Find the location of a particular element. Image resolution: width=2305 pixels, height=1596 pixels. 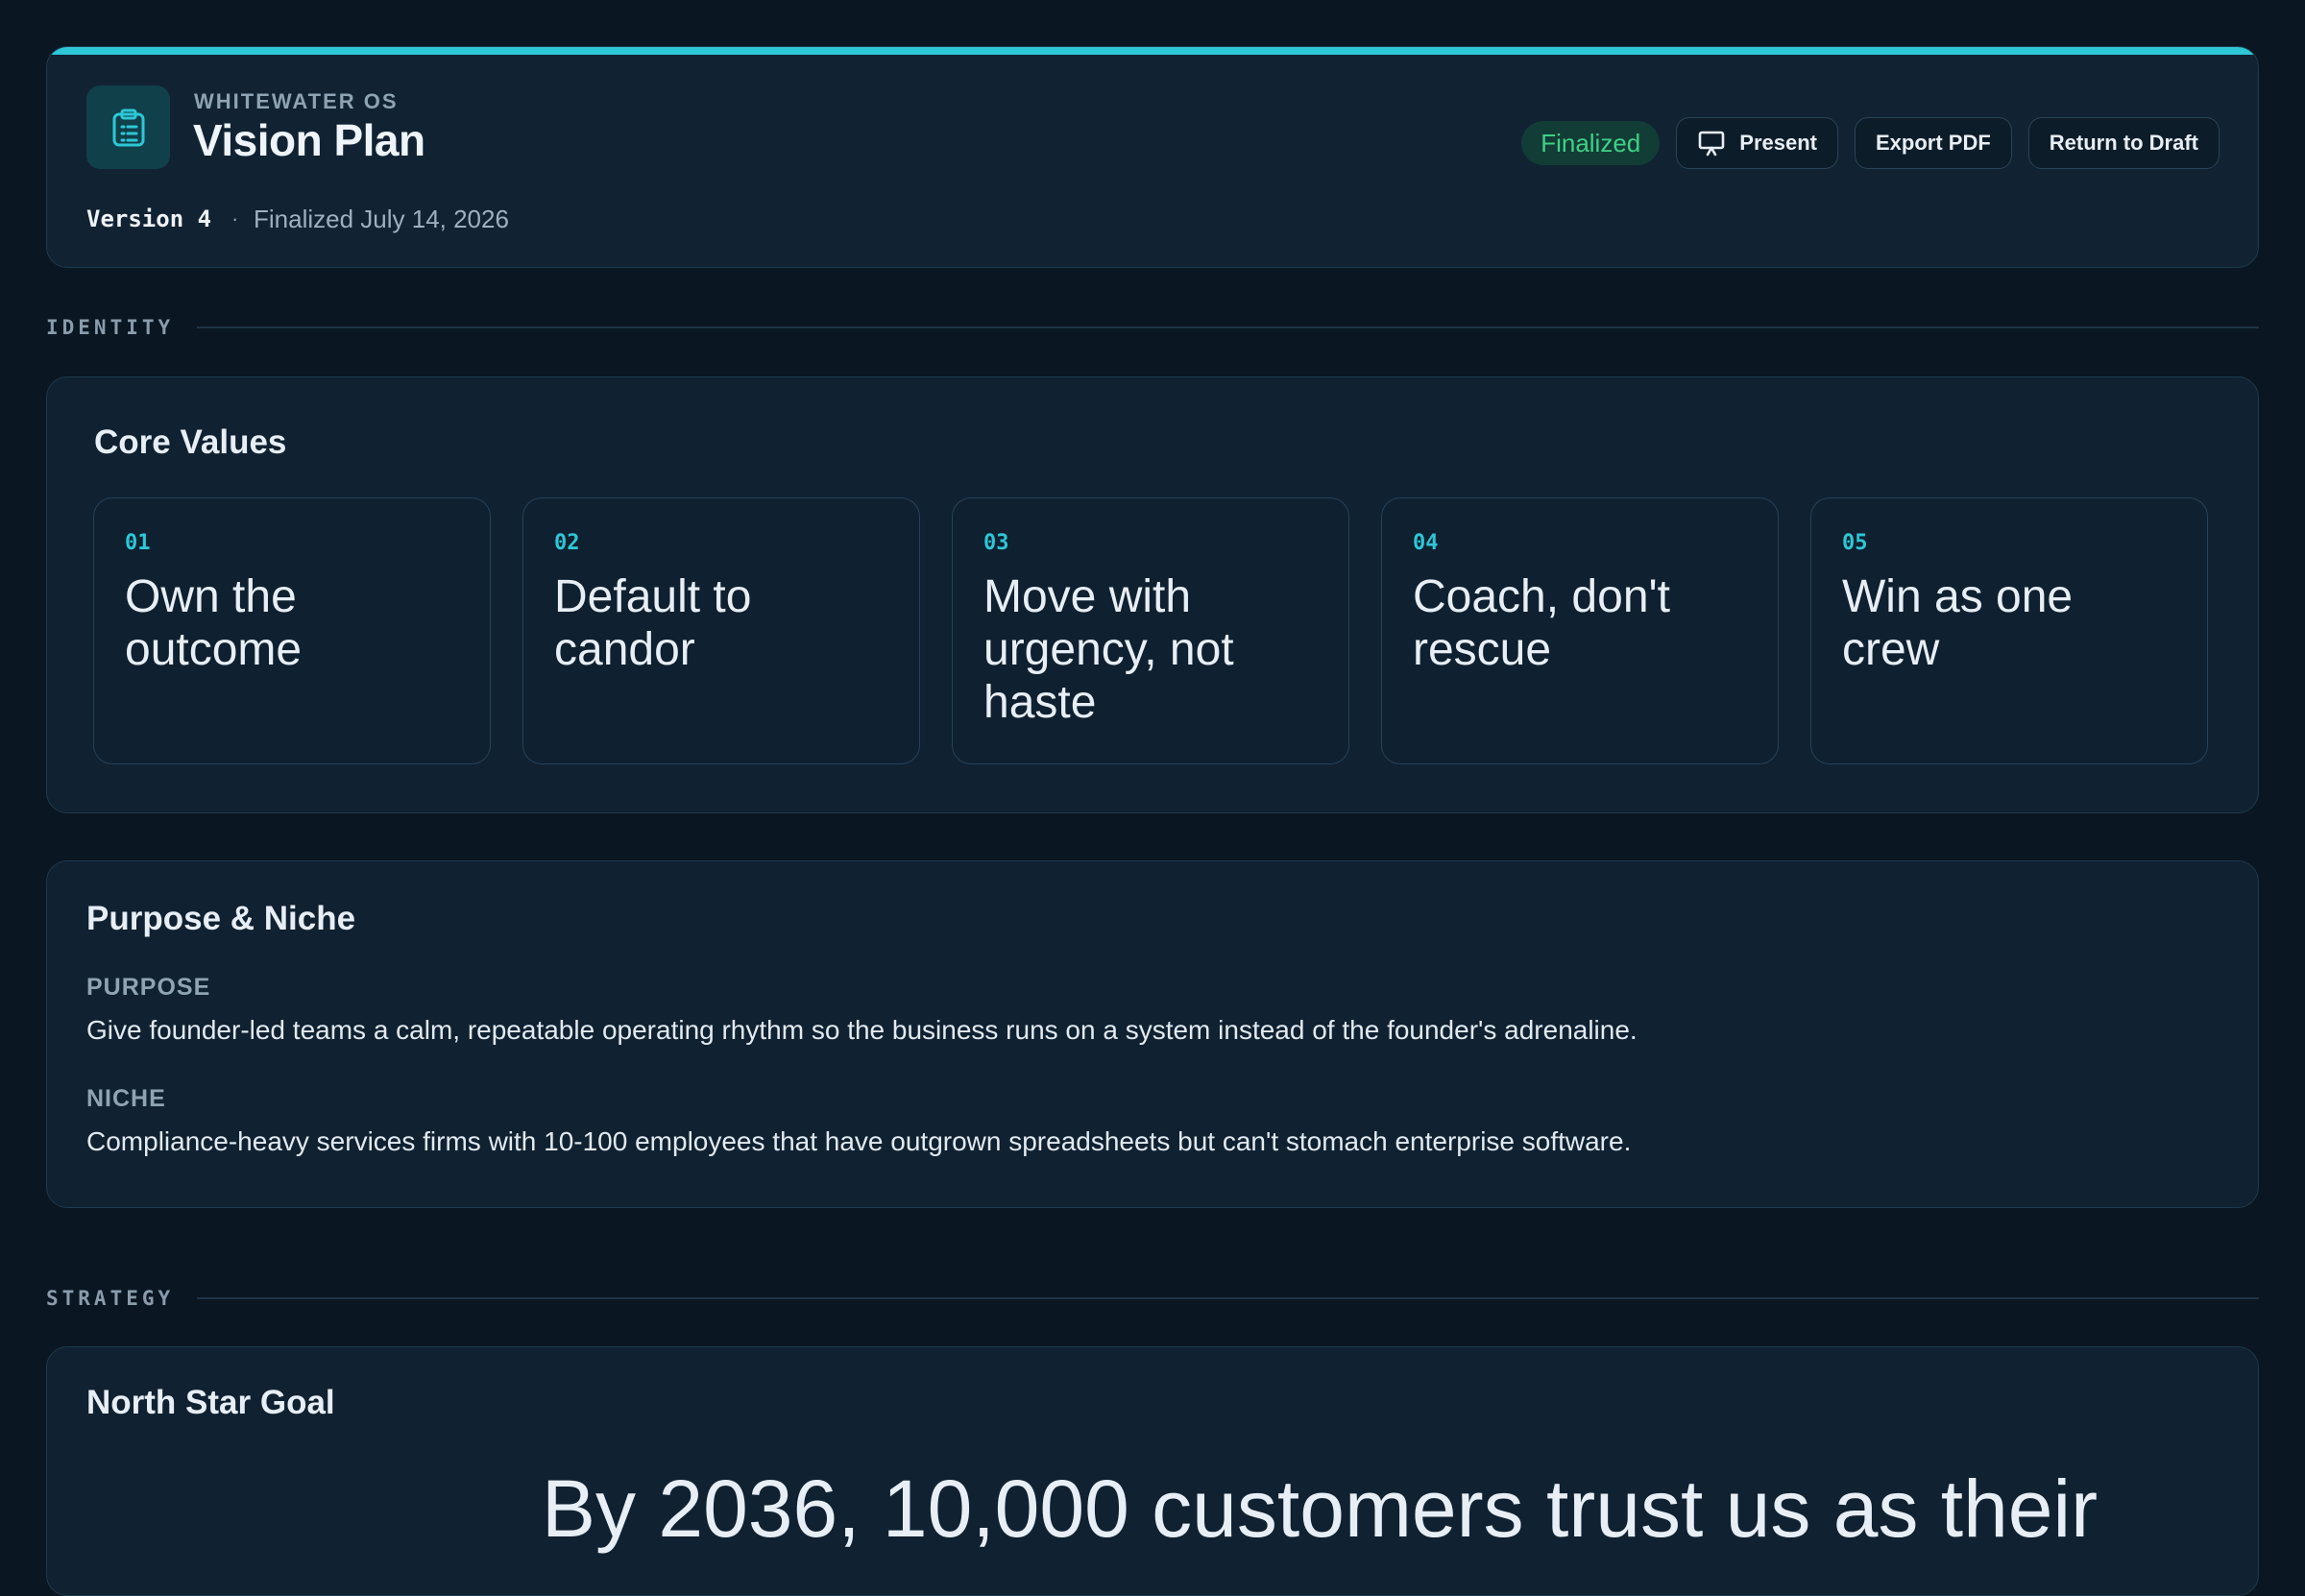

core-value-card: 05 Win as one crew is located at coordinates (2009, 630).